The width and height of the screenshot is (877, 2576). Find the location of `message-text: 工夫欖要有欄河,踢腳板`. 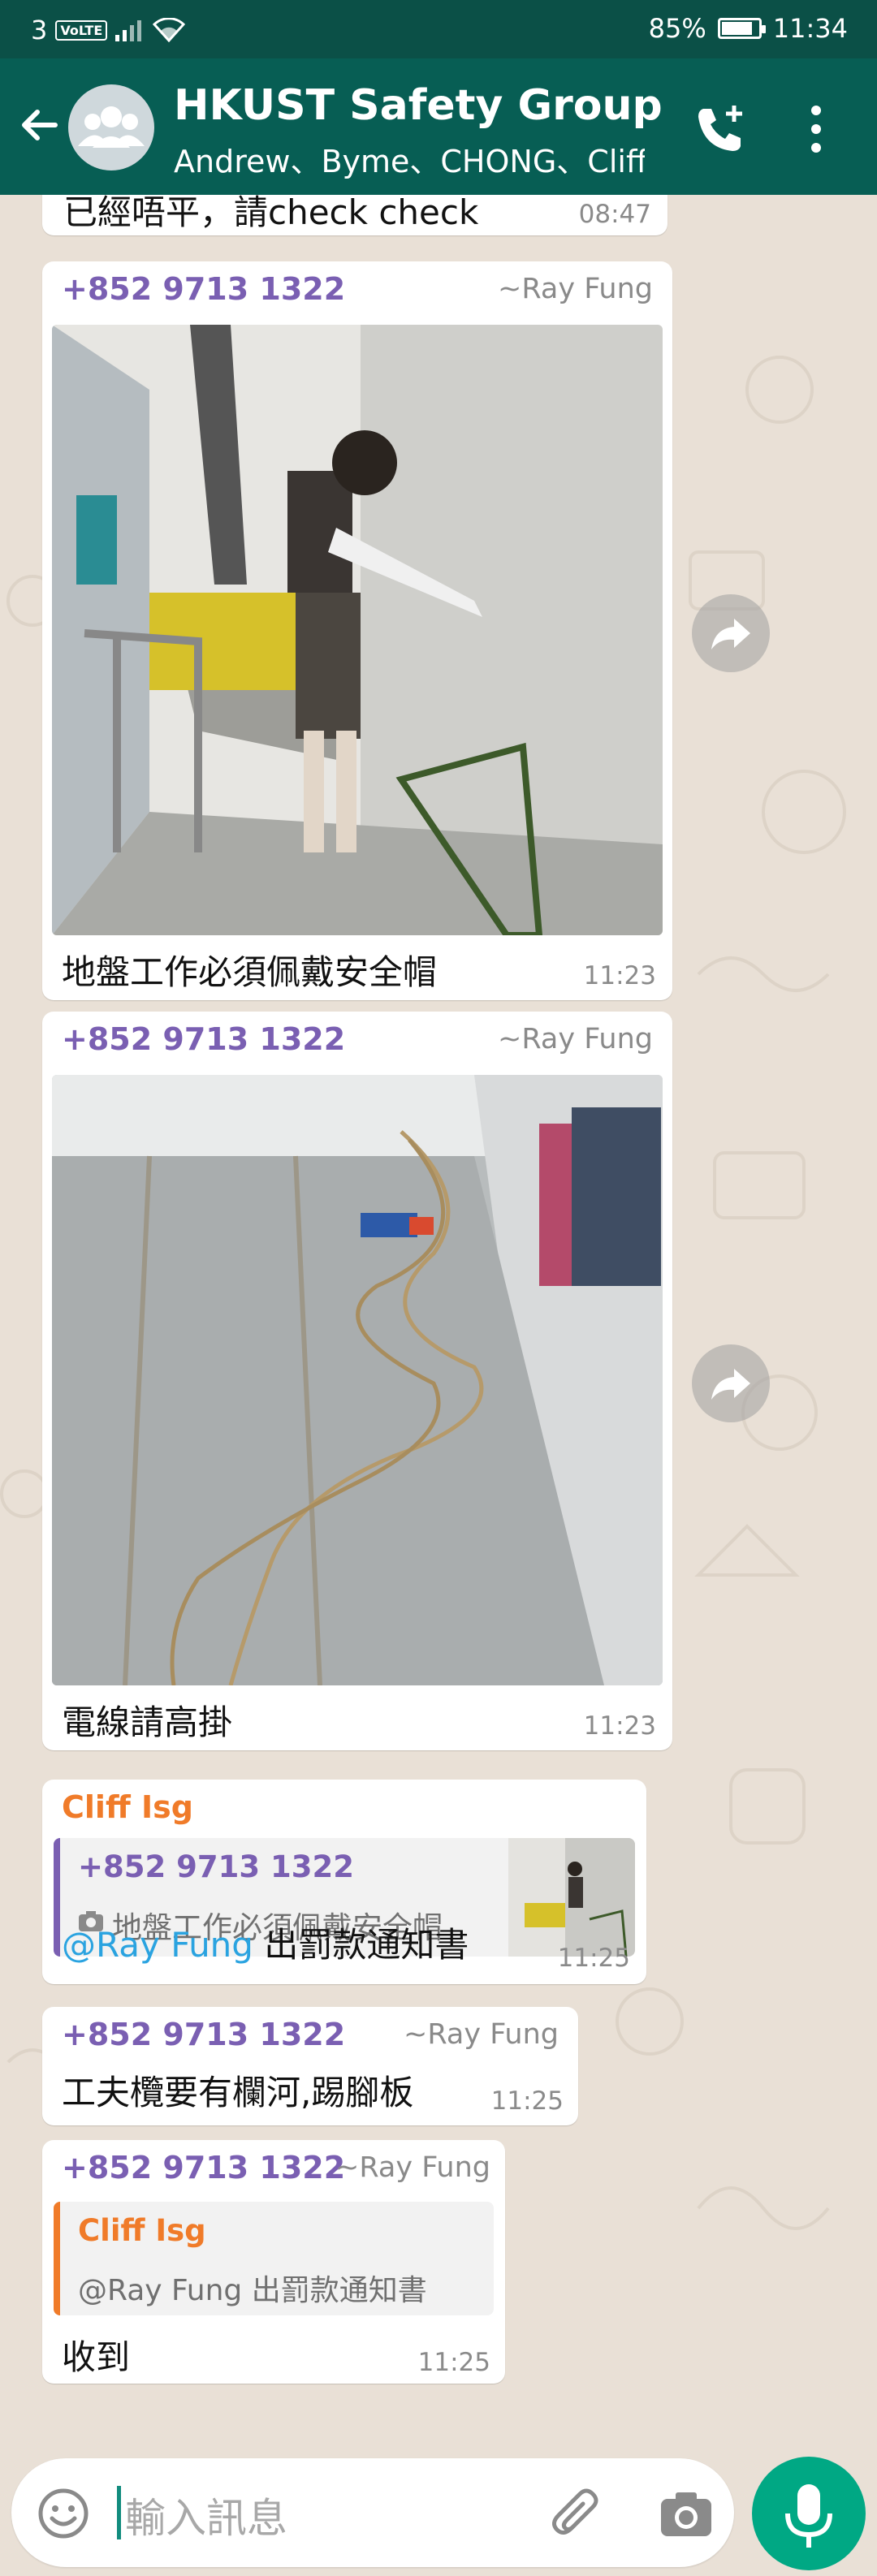

message-text: 工夫欖要有欄河,踢腳板 is located at coordinates (238, 2092).